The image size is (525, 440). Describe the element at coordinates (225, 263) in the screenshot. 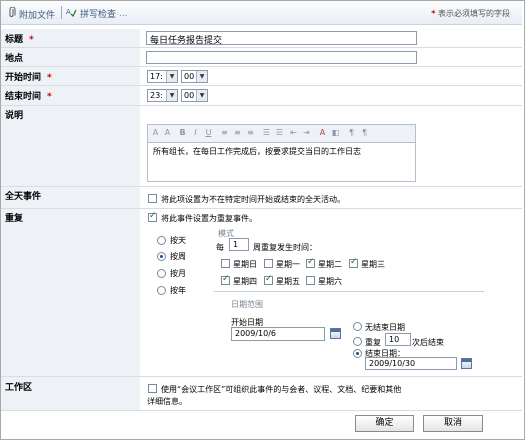

I see `sunday-checkbox` at that location.